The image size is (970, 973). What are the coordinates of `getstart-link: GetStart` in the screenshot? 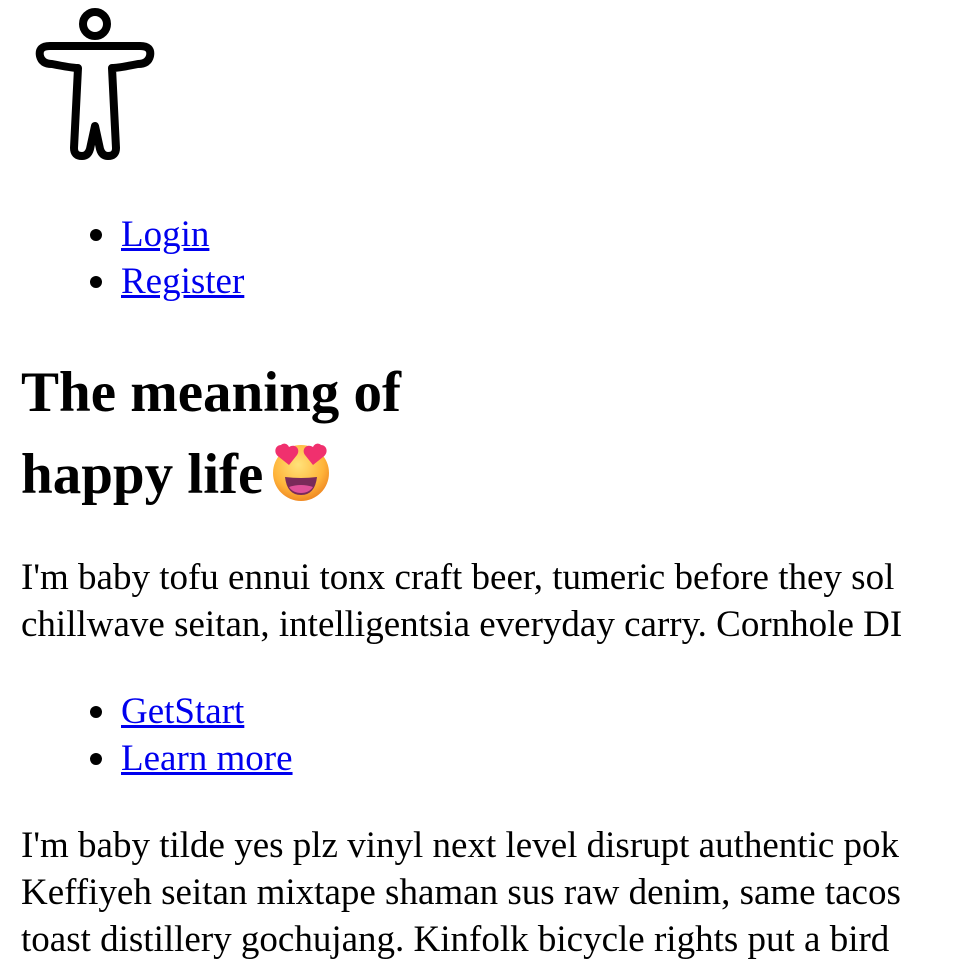 It's located at (182, 711).